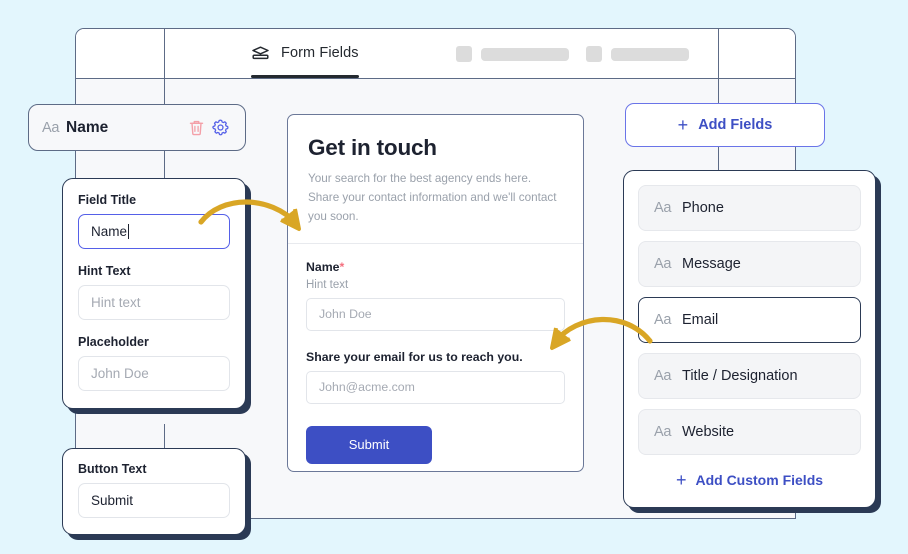 This screenshot has width=908, height=554. What do you see at coordinates (703, 208) in the screenshot?
I see `field-item-label: Phone` at bounding box center [703, 208].